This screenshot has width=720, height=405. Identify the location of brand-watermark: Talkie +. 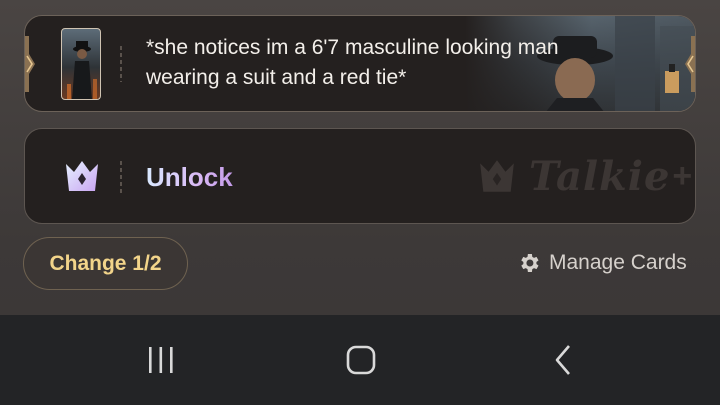
(584, 176).